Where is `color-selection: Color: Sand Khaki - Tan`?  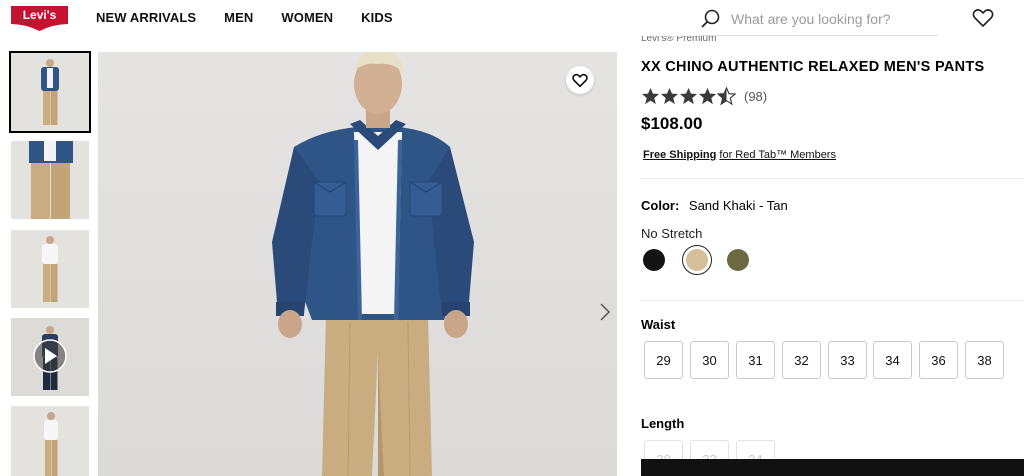 color-selection: Color: Sand Khaki - Tan is located at coordinates (714, 205).